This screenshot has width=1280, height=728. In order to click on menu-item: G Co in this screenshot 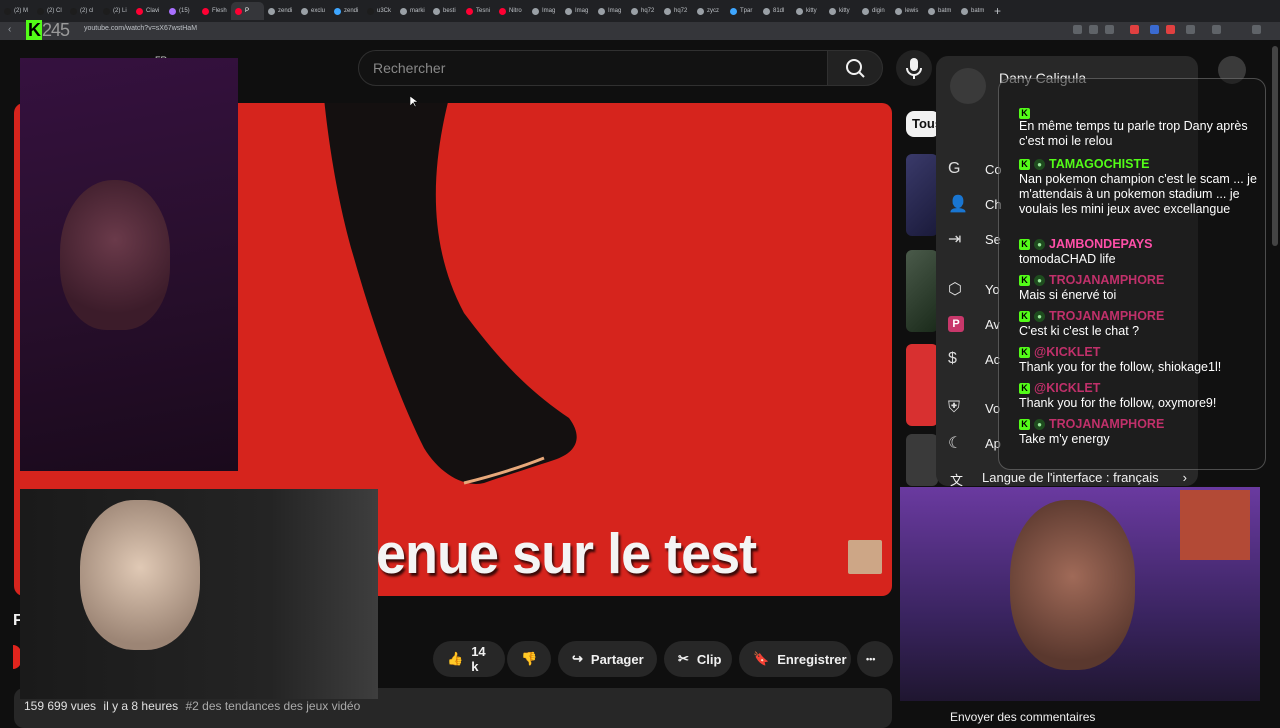, I will do `click(975, 169)`.